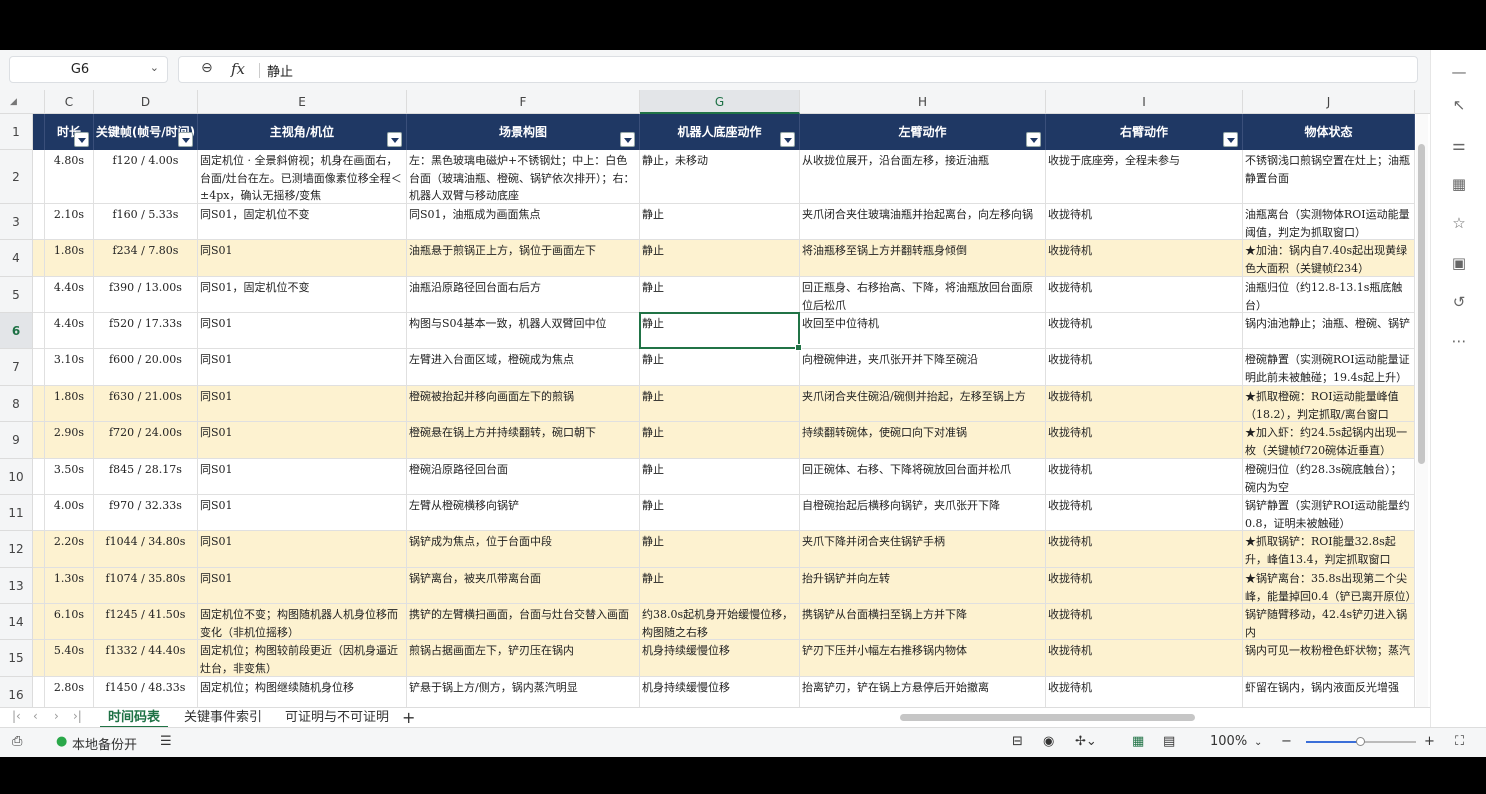 This screenshot has height=794, width=1486. I want to click on cell-g6: 静止, so click(720, 331).